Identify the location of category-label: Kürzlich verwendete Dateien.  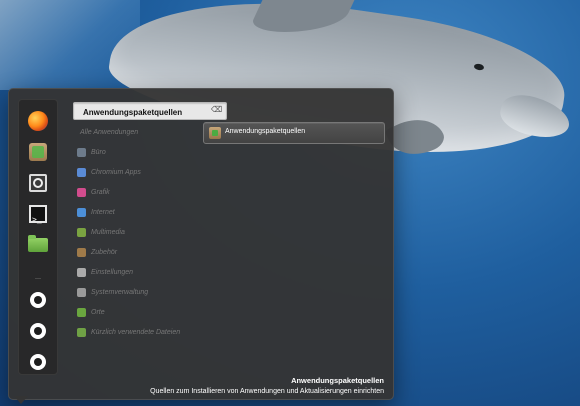
(136, 332).